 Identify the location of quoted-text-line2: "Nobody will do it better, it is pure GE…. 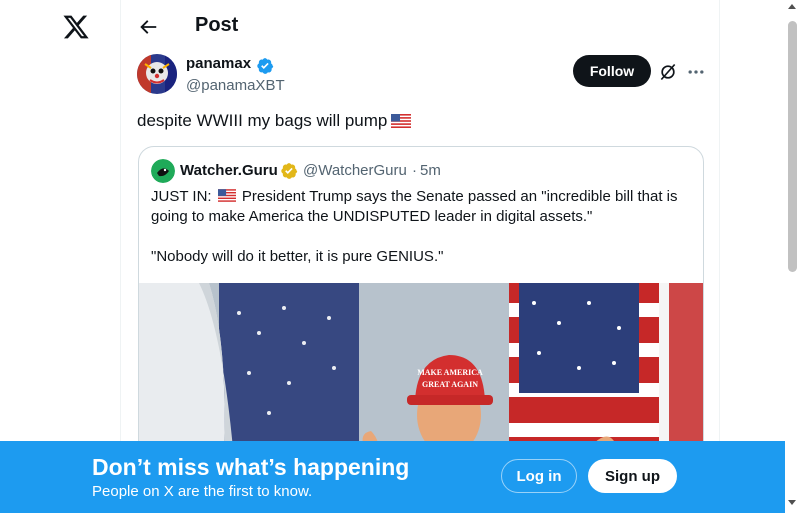
(297, 256).